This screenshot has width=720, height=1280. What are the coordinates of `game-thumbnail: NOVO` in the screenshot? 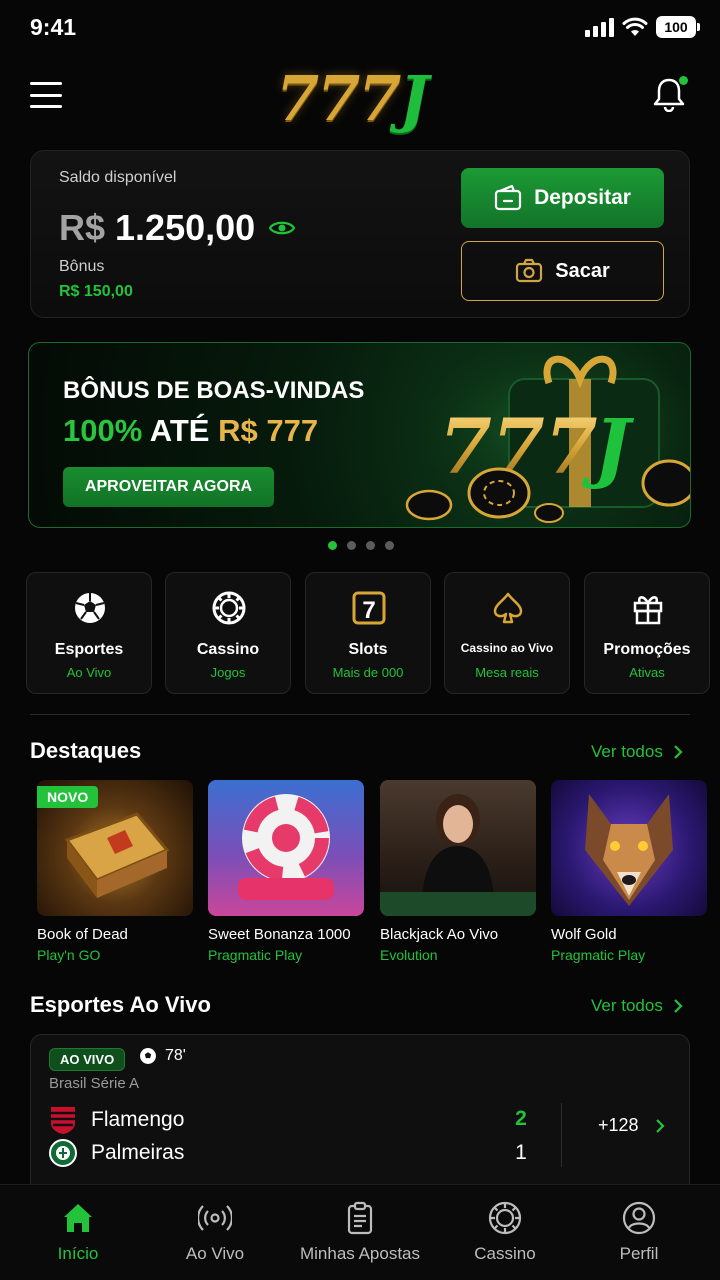 It's located at (115, 848).